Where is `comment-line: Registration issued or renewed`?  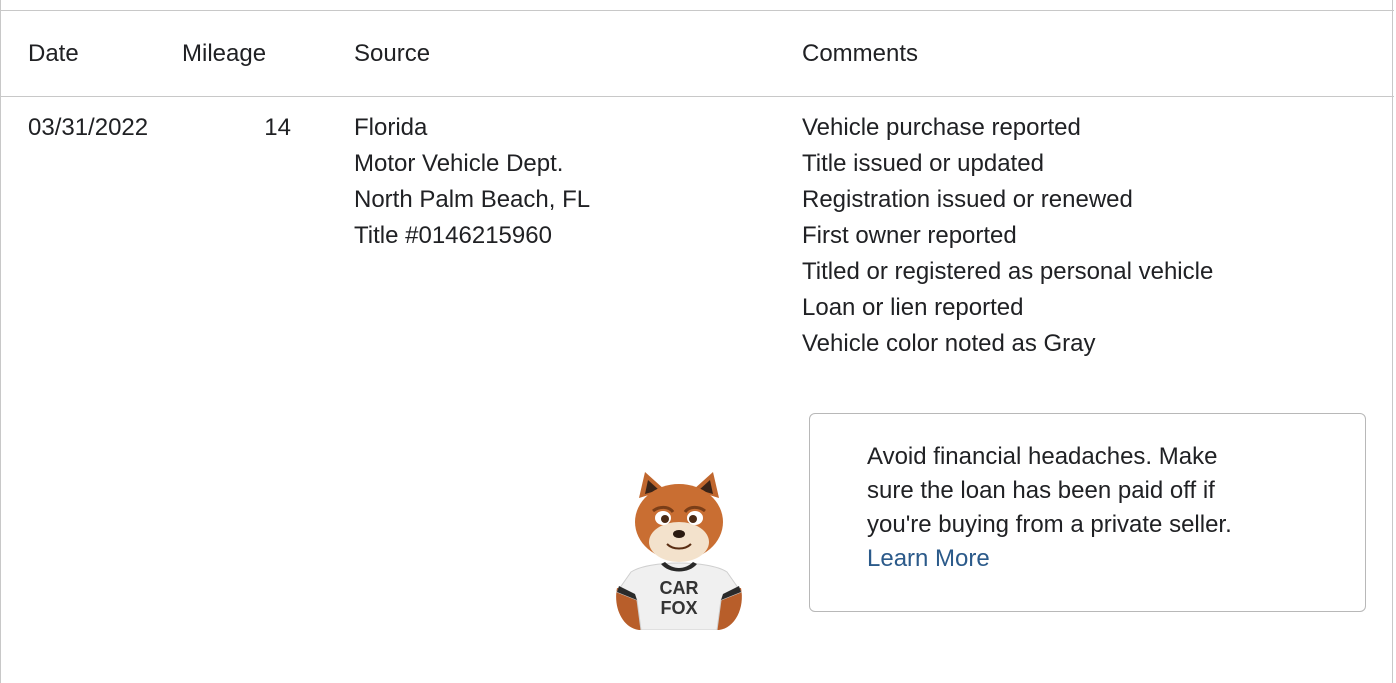 comment-line: Registration issued or renewed is located at coordinates (967, 199).